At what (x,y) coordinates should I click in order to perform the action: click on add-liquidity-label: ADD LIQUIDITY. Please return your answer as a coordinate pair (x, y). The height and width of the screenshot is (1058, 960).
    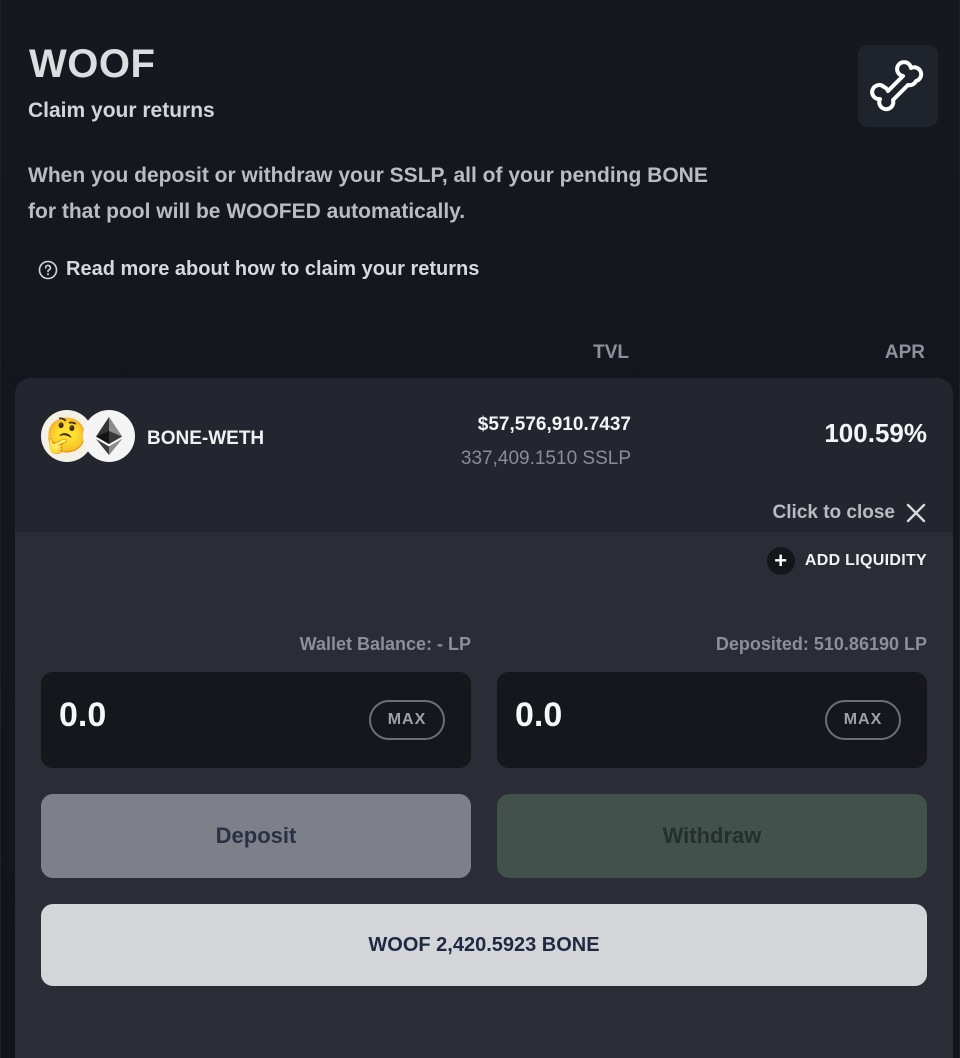
    Looking at the image, I should click on (865, 560).